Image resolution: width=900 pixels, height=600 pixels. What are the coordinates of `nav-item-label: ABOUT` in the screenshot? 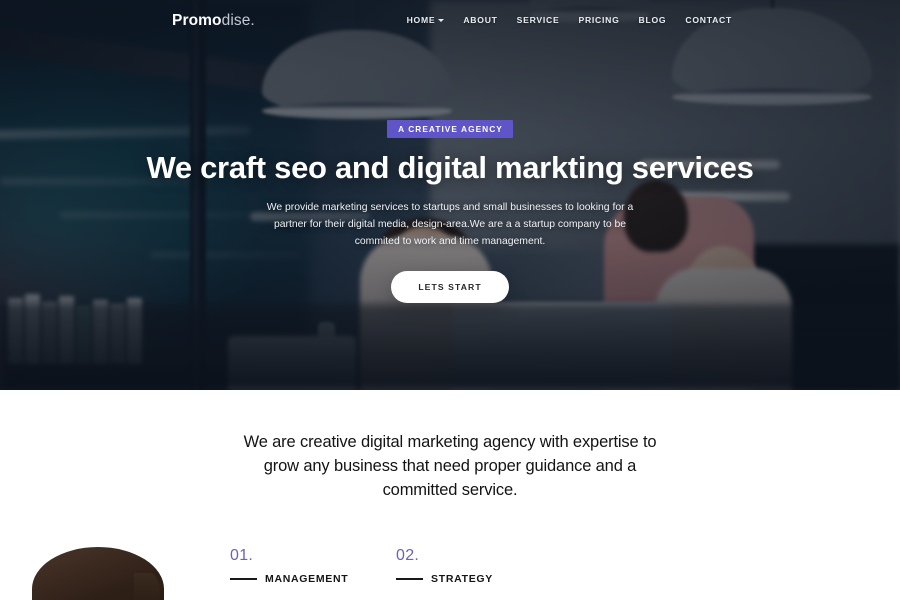 It's located at (480, 20).